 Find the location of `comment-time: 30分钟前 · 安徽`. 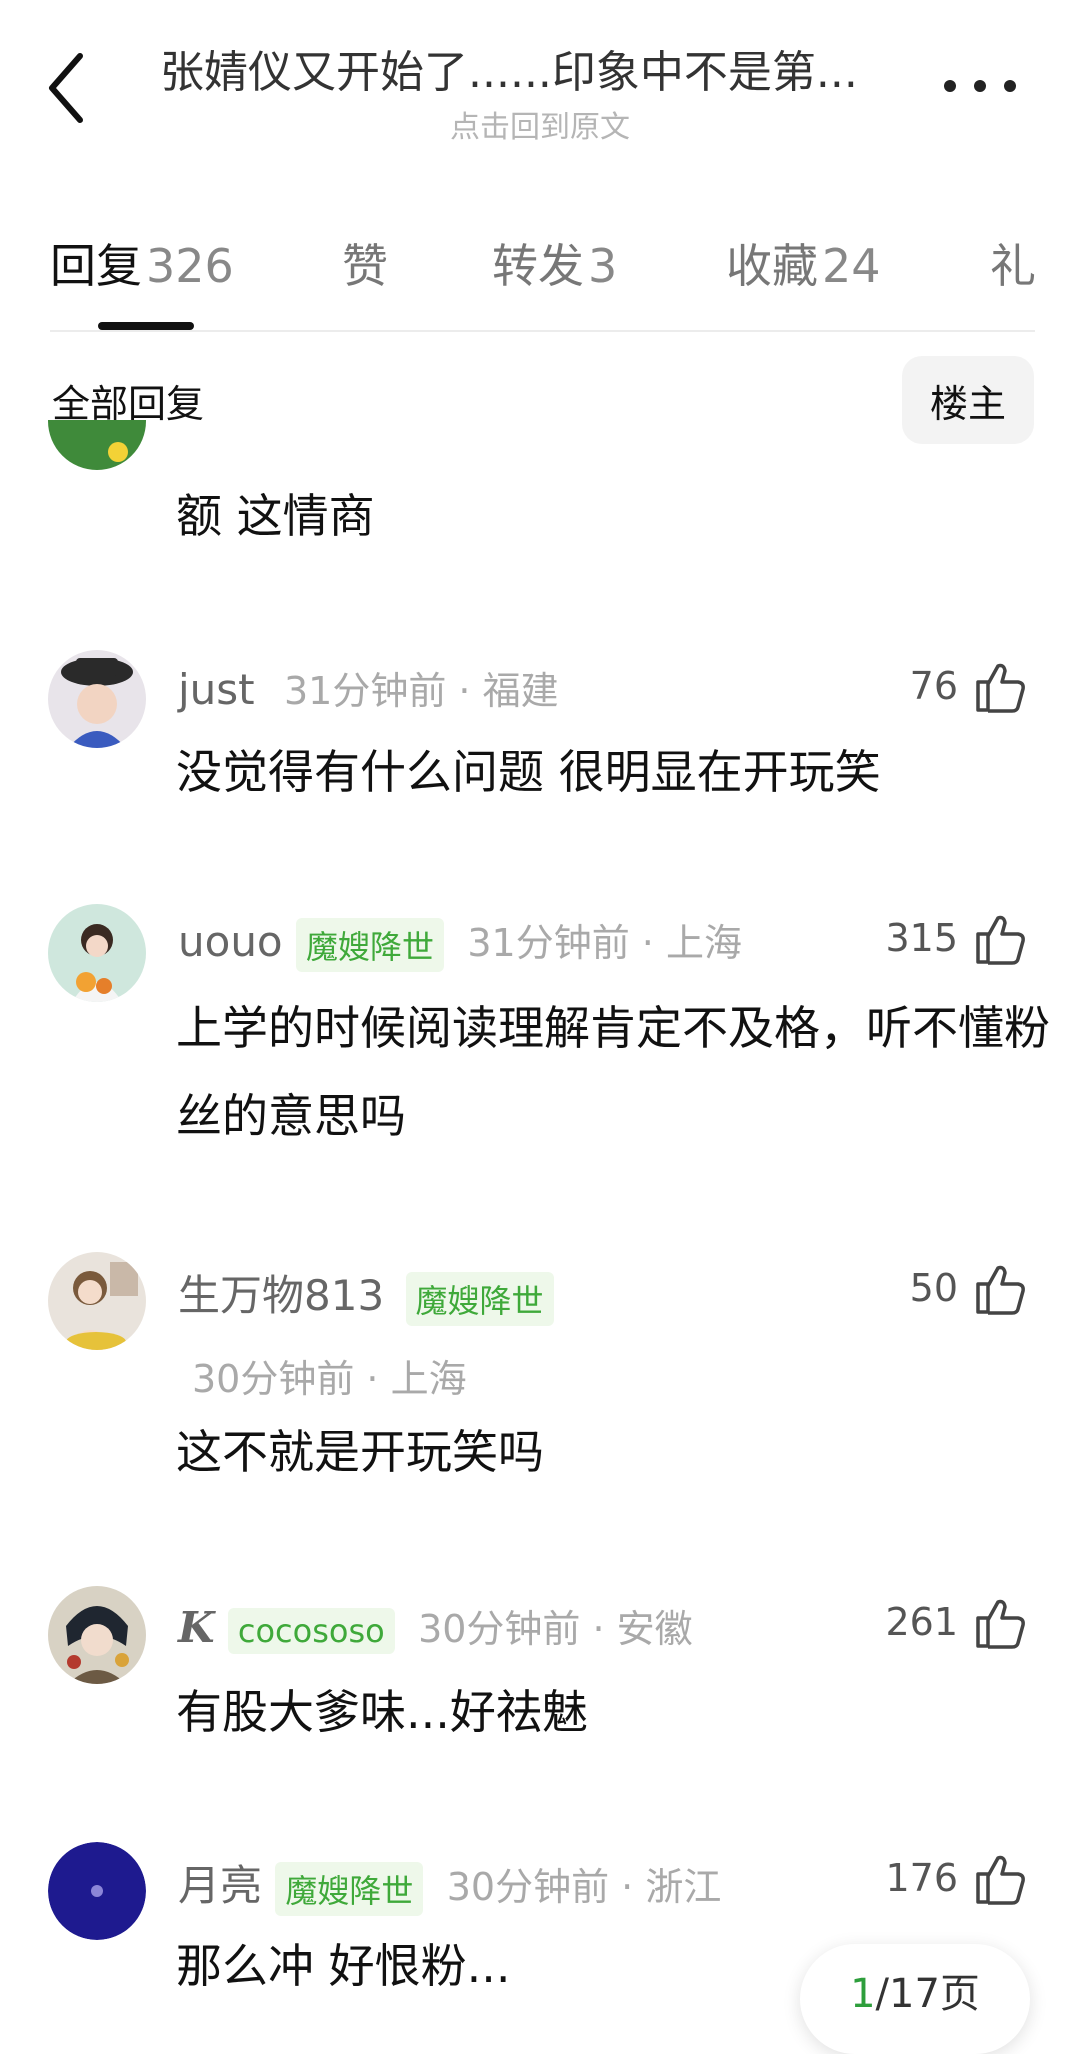

comment-time: 30分钟前 · 安徽 is located at coordinates (555, 1629).